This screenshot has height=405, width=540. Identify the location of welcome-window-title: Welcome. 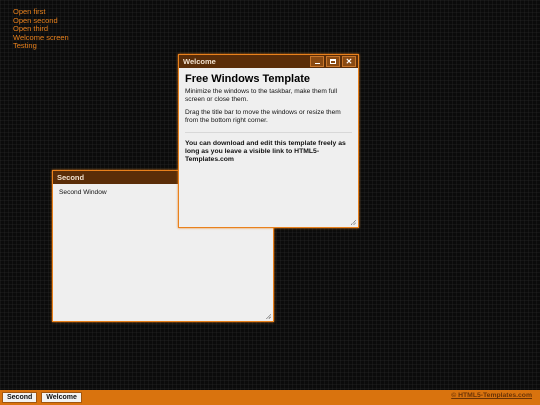
(199, 61).